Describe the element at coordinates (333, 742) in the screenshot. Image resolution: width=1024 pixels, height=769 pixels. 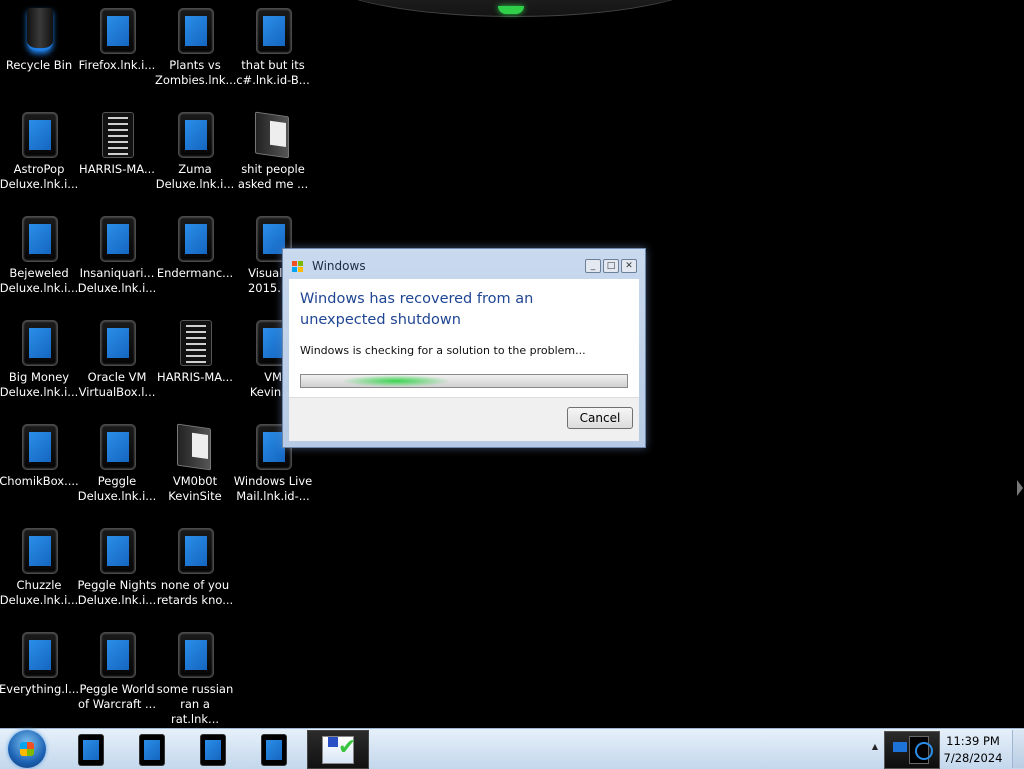
I see `flag-icon` at that location.